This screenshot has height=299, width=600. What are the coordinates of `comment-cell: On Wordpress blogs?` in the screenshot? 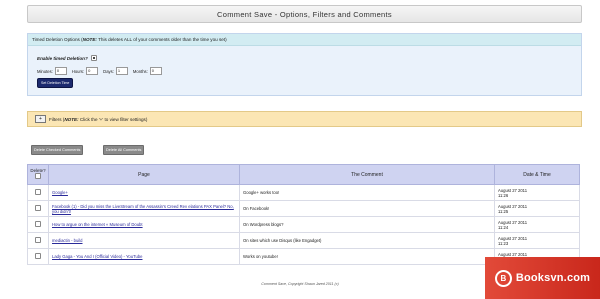 It's located at (367, 224).